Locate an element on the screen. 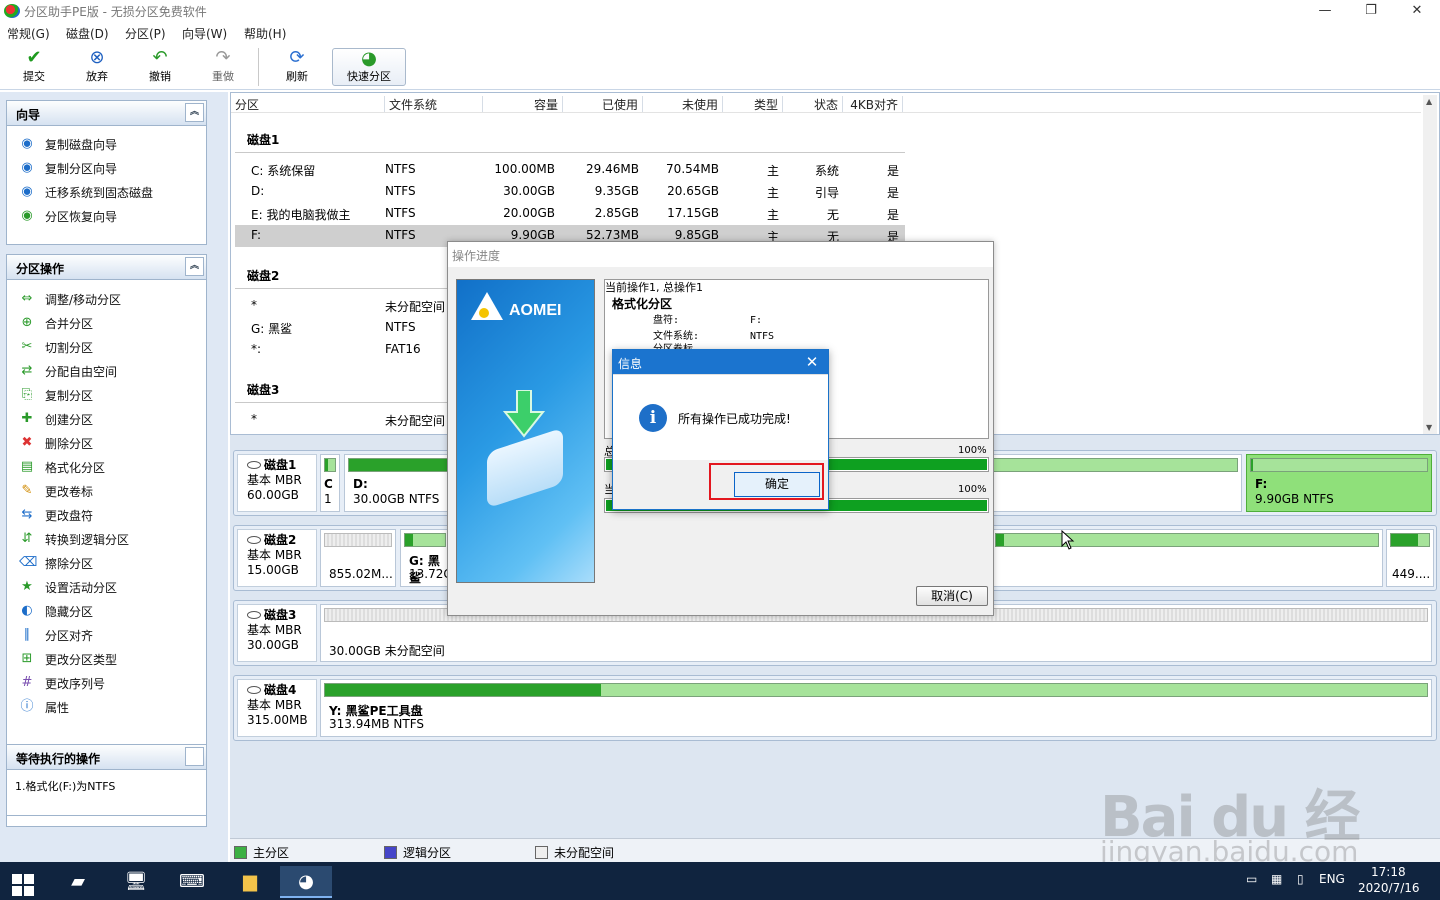 The image size is (1440, 900). pending-toggle is located at coordinates (194, 756).